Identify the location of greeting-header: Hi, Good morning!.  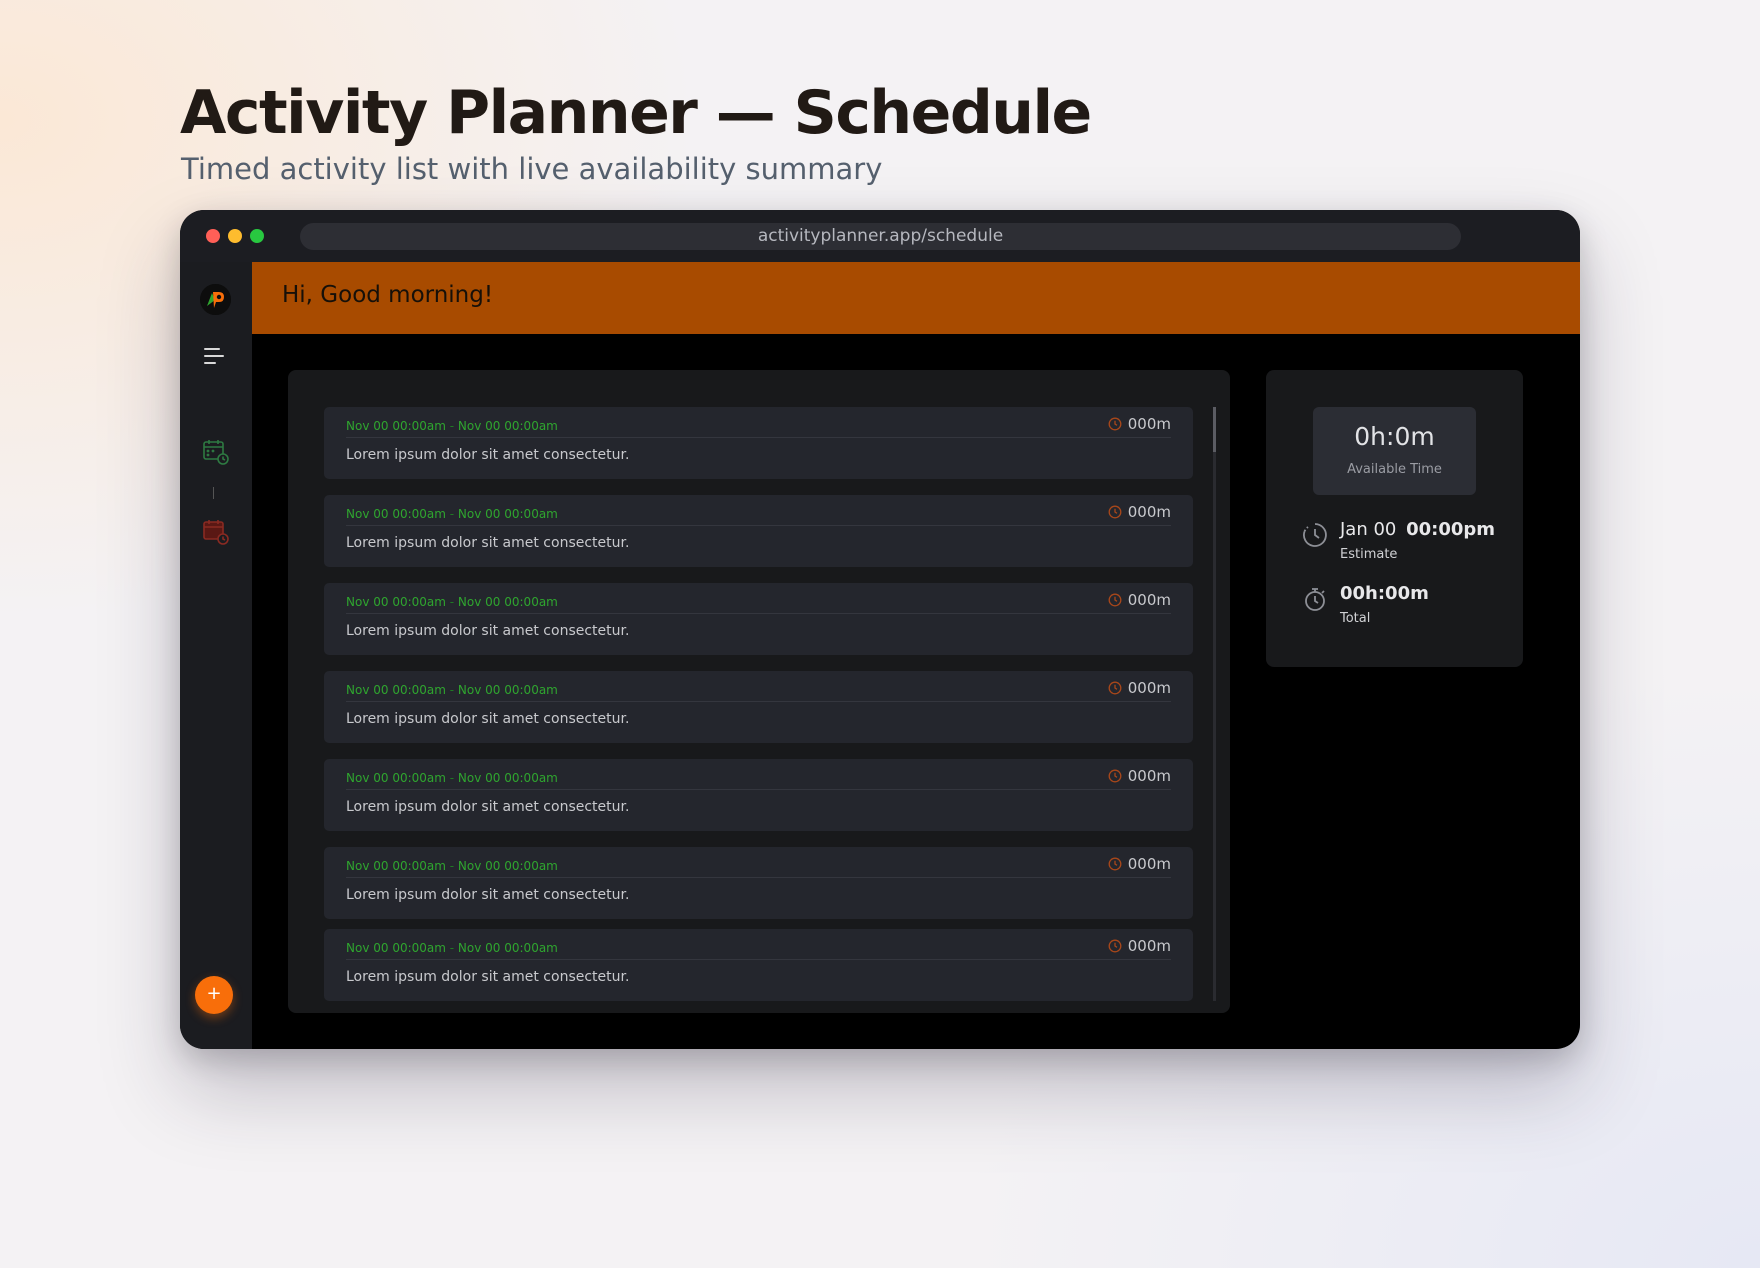
(916, 298).